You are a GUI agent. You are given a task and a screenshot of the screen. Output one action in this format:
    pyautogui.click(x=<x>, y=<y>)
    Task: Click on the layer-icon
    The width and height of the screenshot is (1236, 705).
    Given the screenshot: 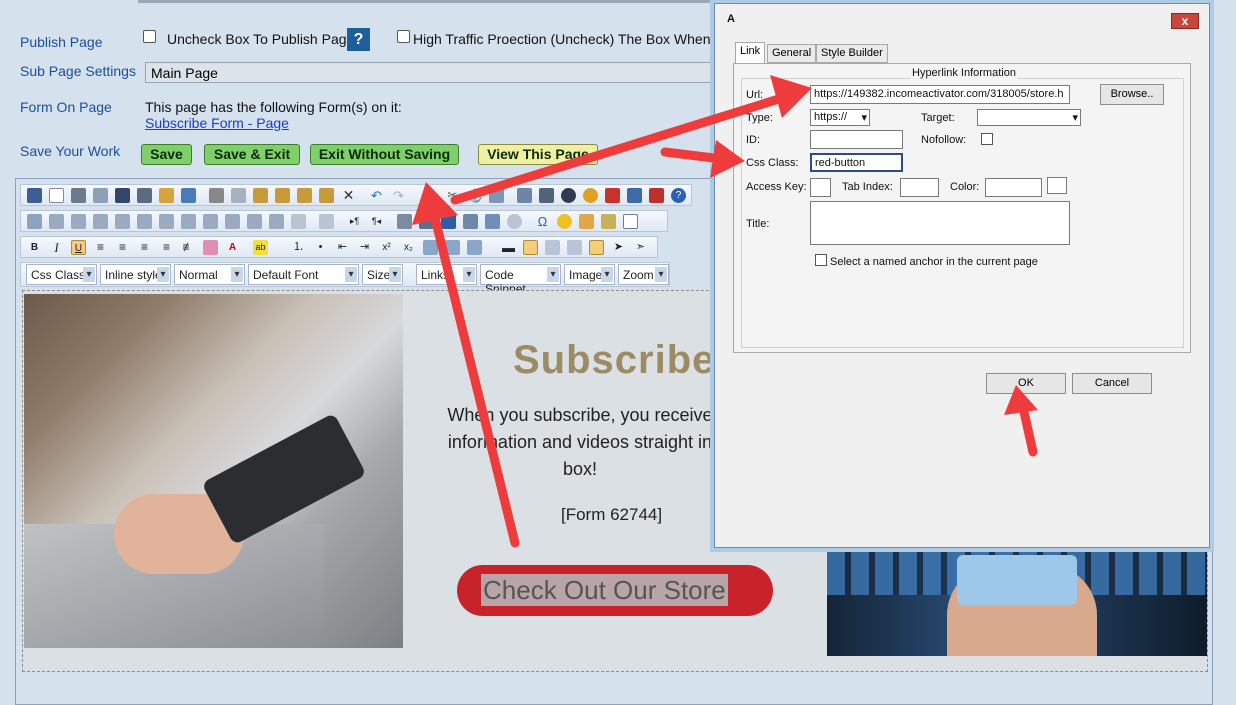 What is the action you would take?
    pyautogui.click(x=426, y=221)
    